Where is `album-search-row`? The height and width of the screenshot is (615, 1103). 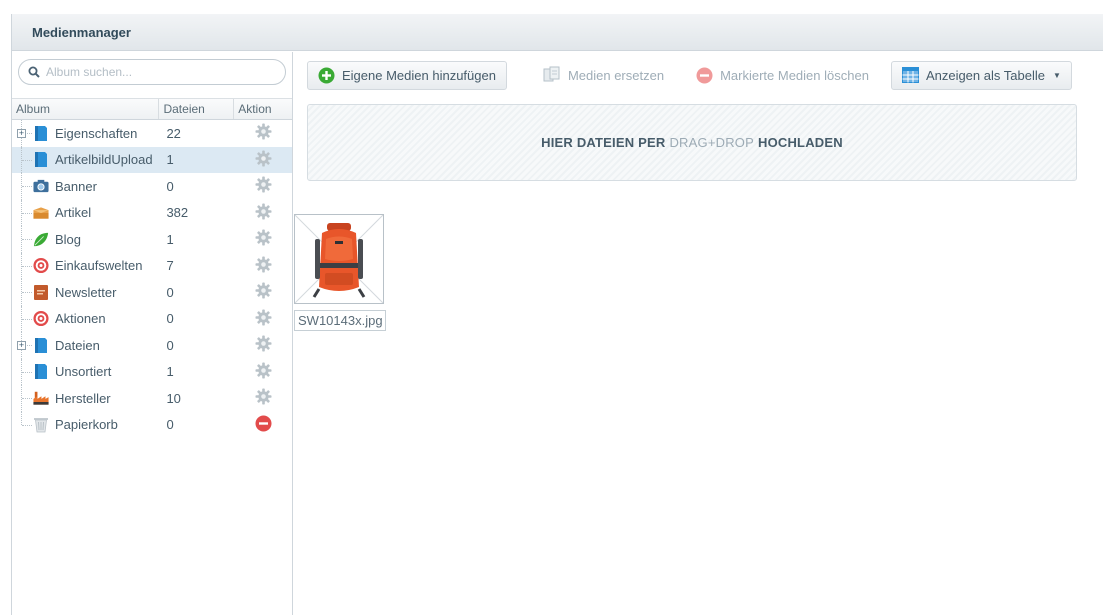
album-search-row is located at coordinates (152, 75).